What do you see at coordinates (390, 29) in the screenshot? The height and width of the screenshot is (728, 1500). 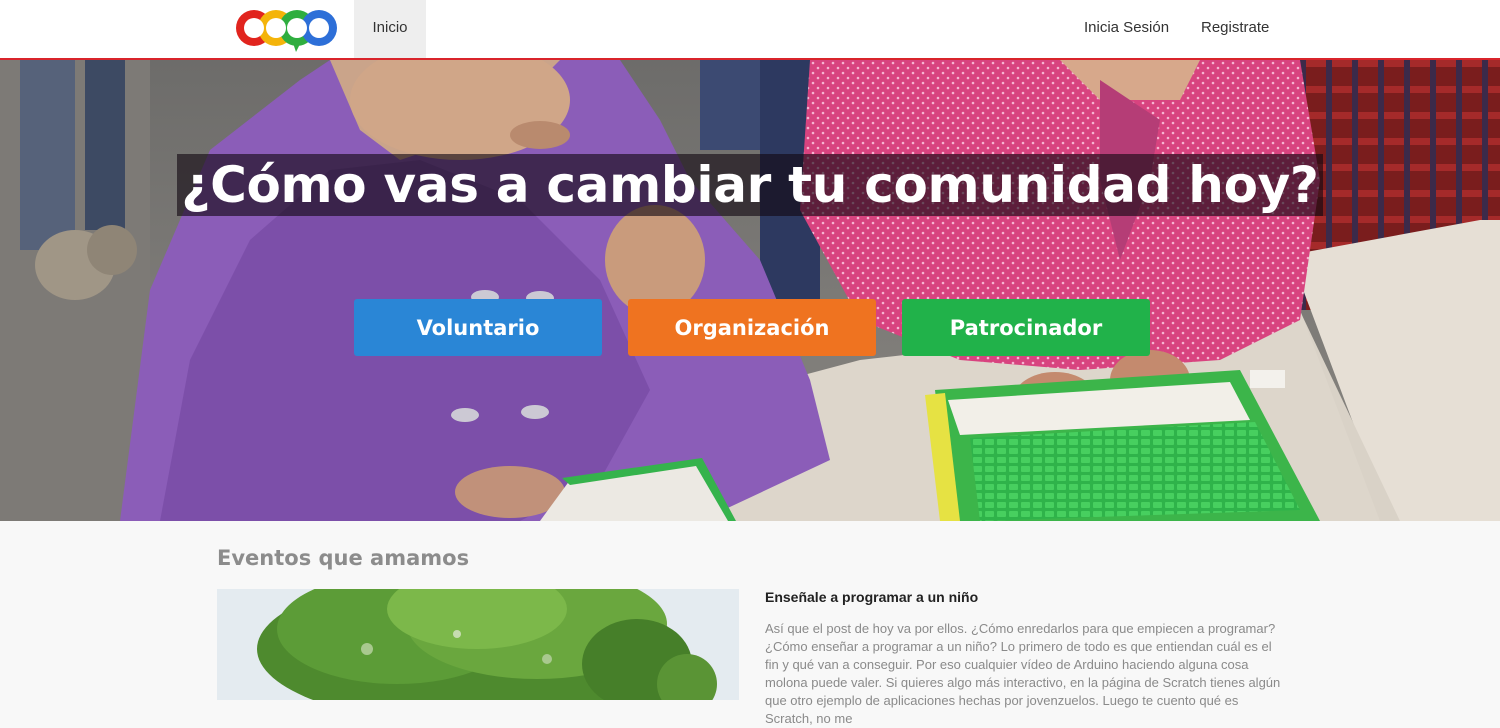 I see `nav-inicio-link: Inicio` at bounding box center [390, 29].